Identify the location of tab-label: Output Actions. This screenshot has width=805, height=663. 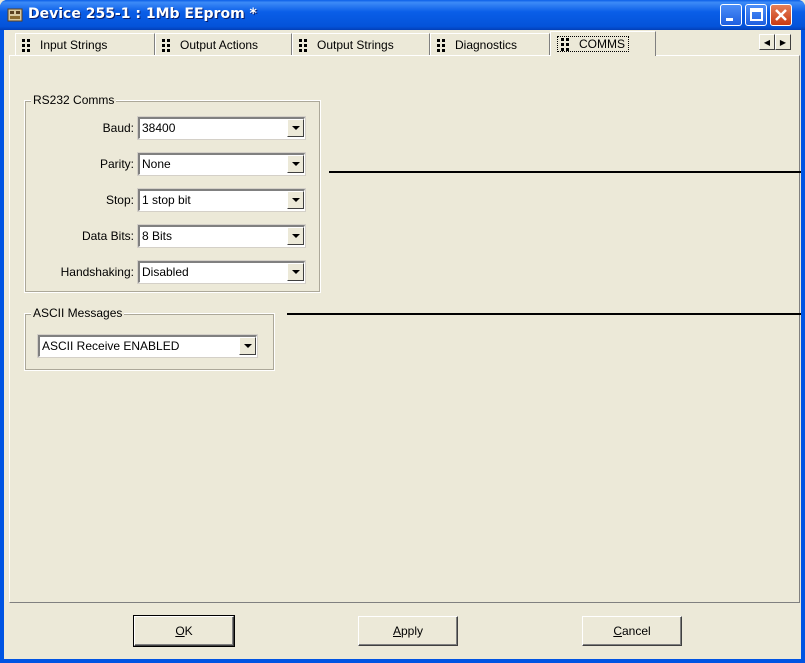
(219, 44).